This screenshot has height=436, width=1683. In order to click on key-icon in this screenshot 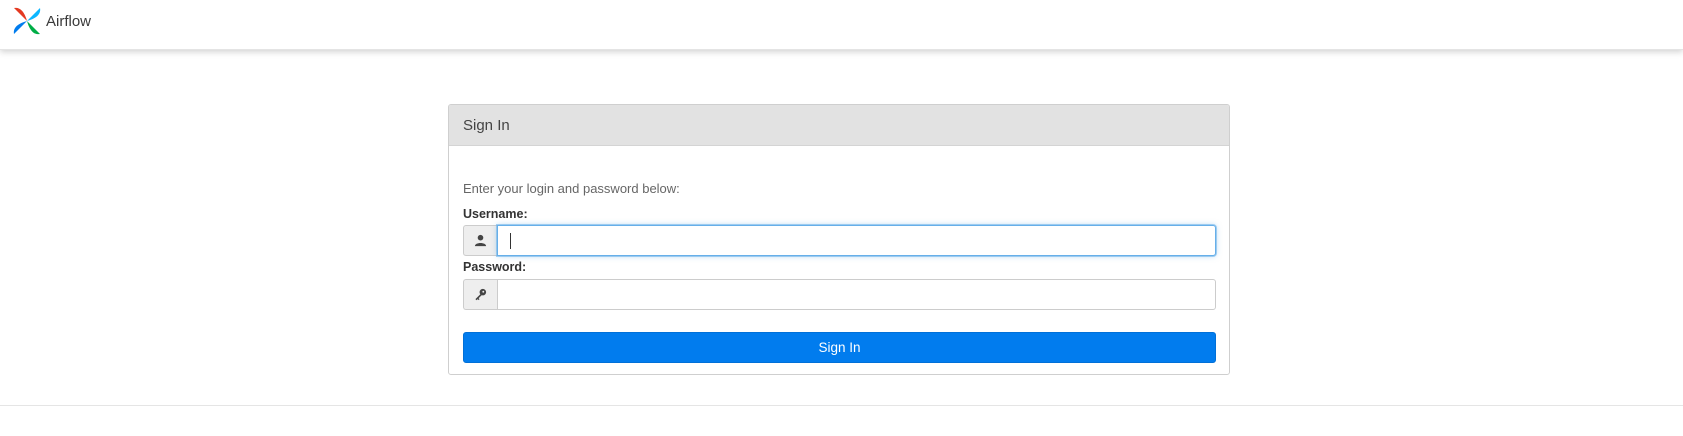, I will do `click(480, 294)`.